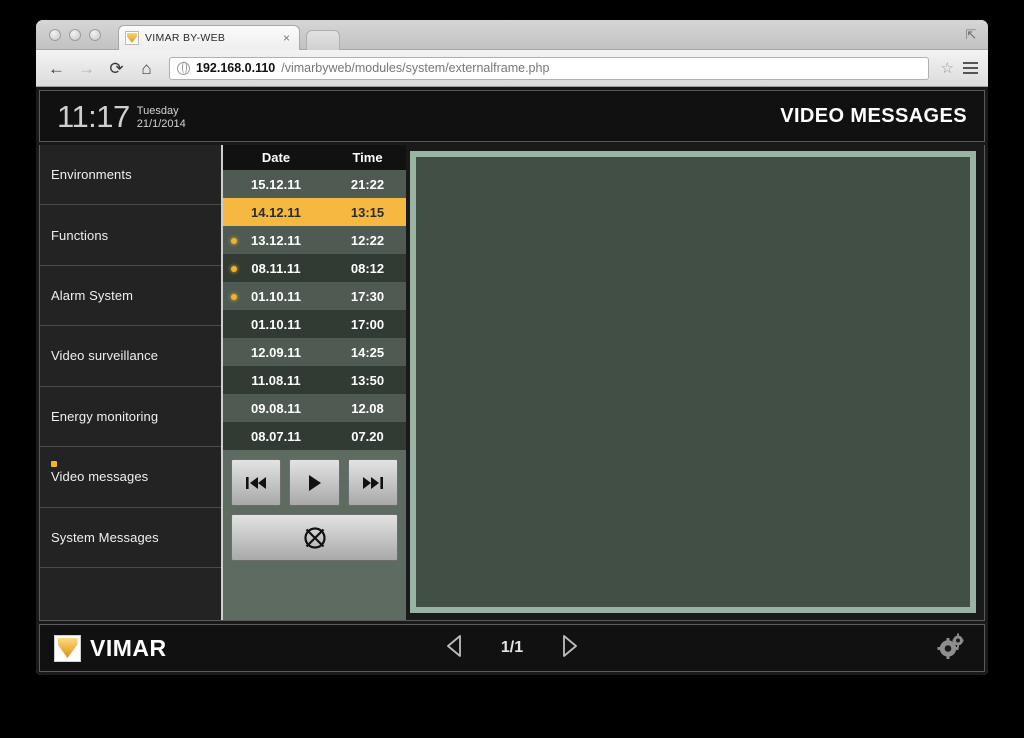 The width and height of the screenshot is (1024, 738). Describe the element at coordinates (873, 115) in the screenshot. I see `page-title: VIDEO MESSAGES` at that location.